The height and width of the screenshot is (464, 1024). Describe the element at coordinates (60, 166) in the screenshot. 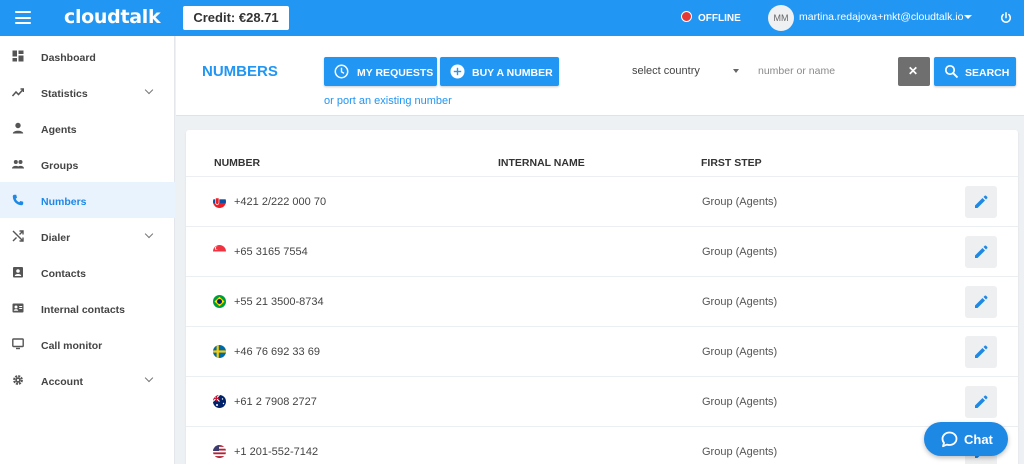

I see `sidebar-item-label: Groups` at that location.